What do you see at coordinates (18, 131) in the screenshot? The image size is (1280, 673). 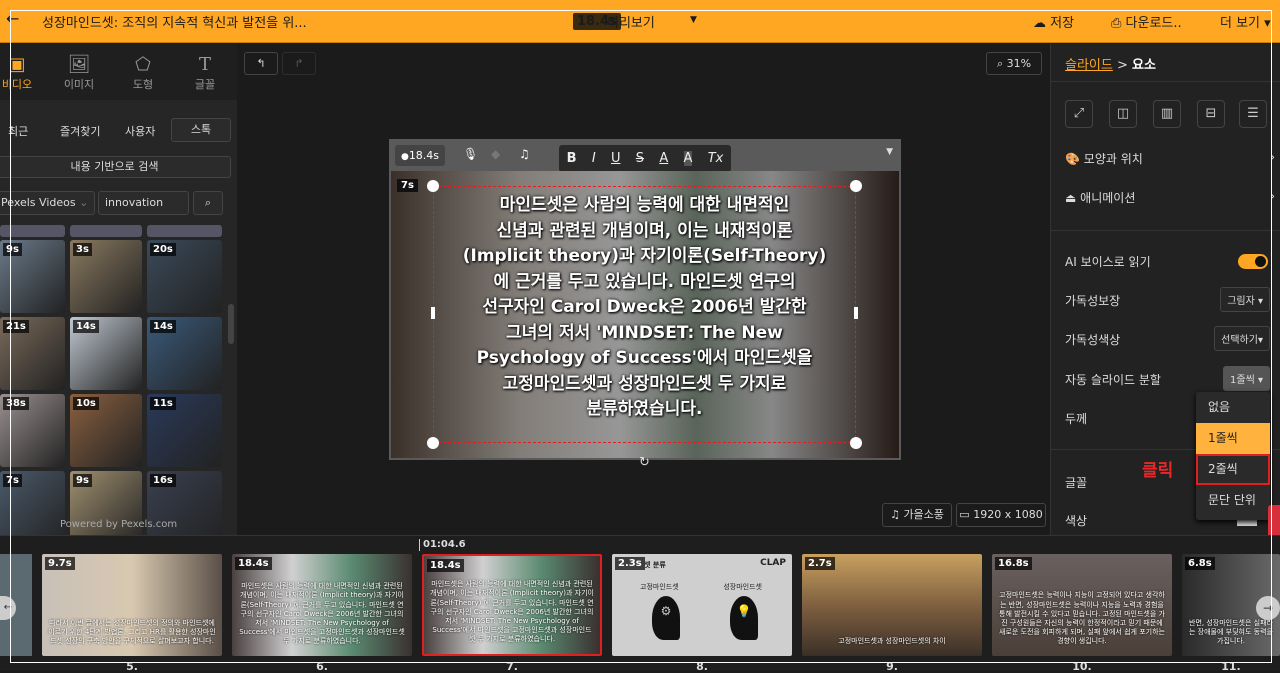 I see `subtab-recent: 최근` at bounding box center [18, 131].